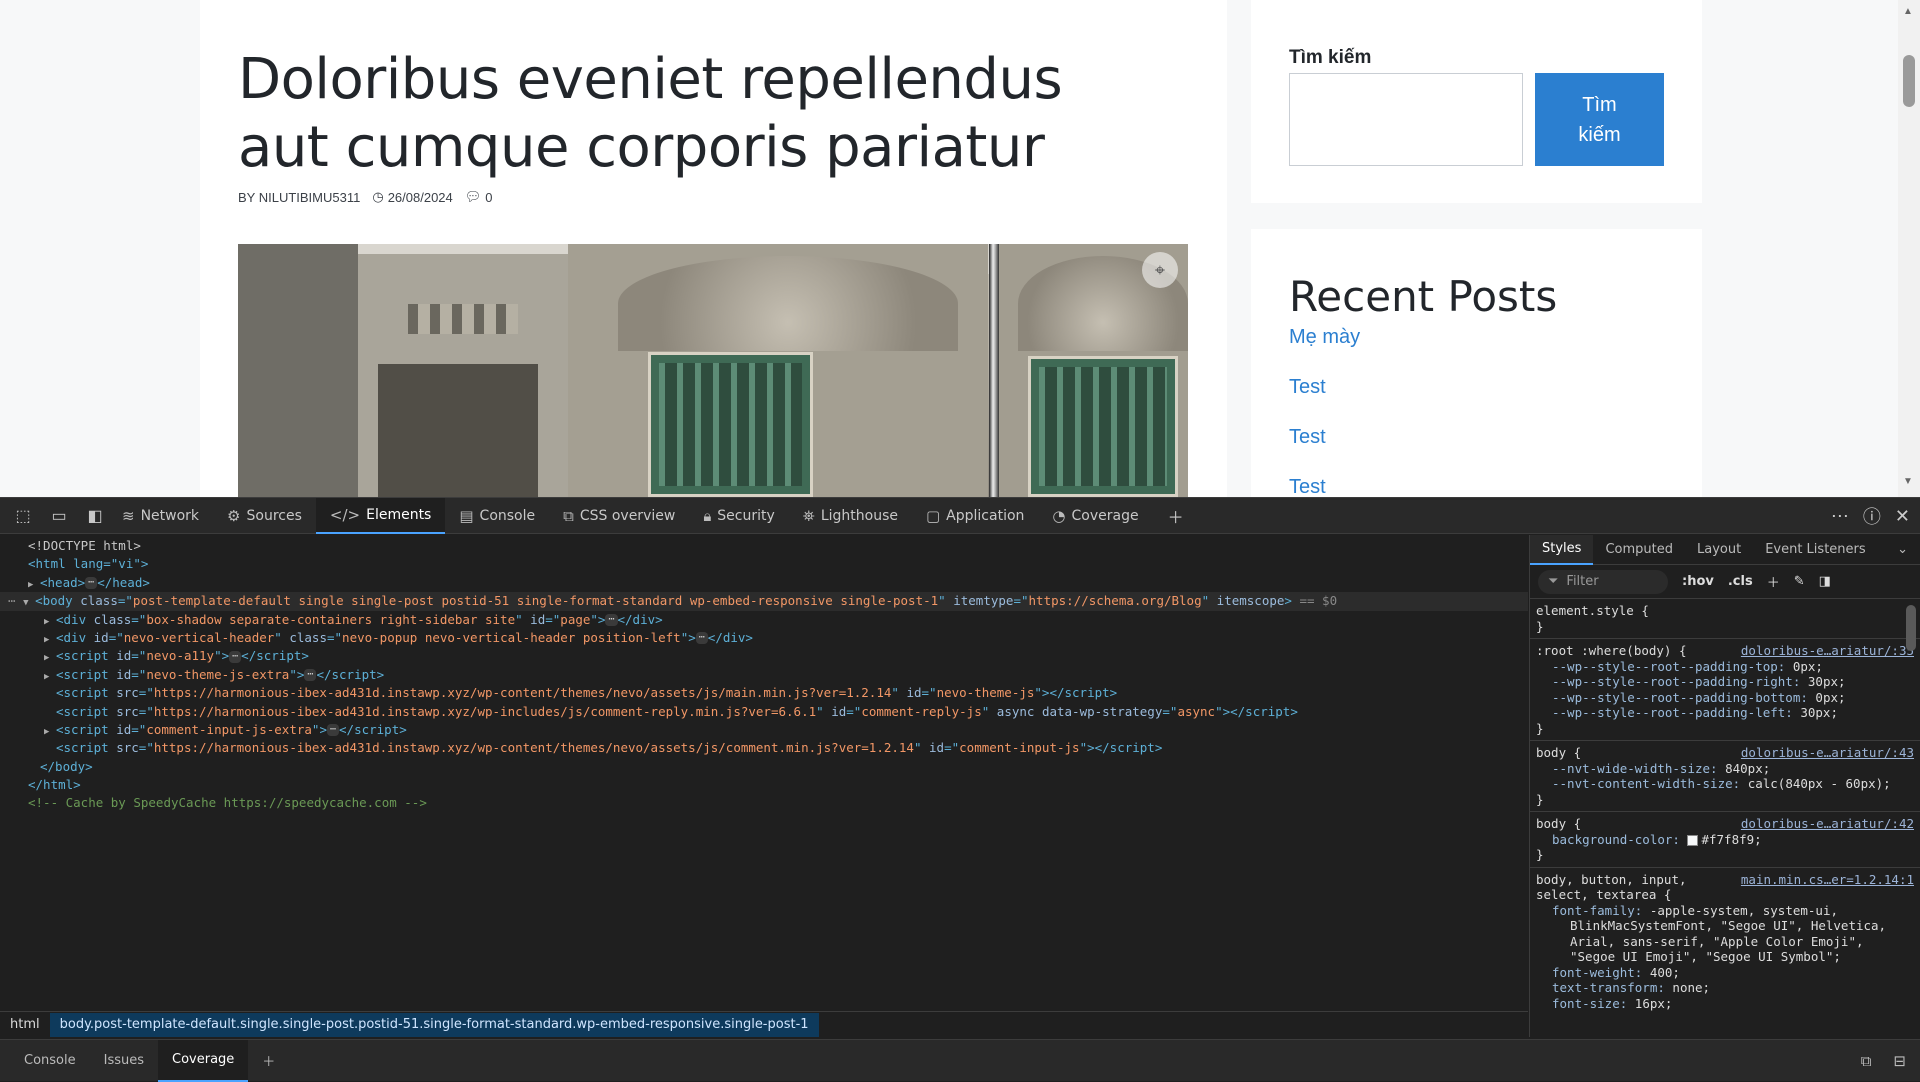 The height and width of the screenshot is (1082, 1920). I want to click on drawer-tab-console: Console, so click(50, 1061).